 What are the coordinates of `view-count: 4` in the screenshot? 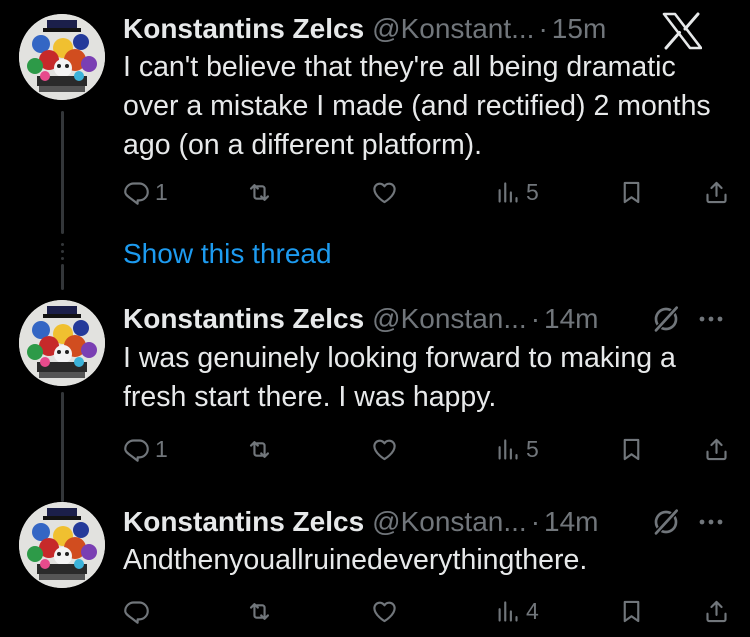 It's located at (532, 610).